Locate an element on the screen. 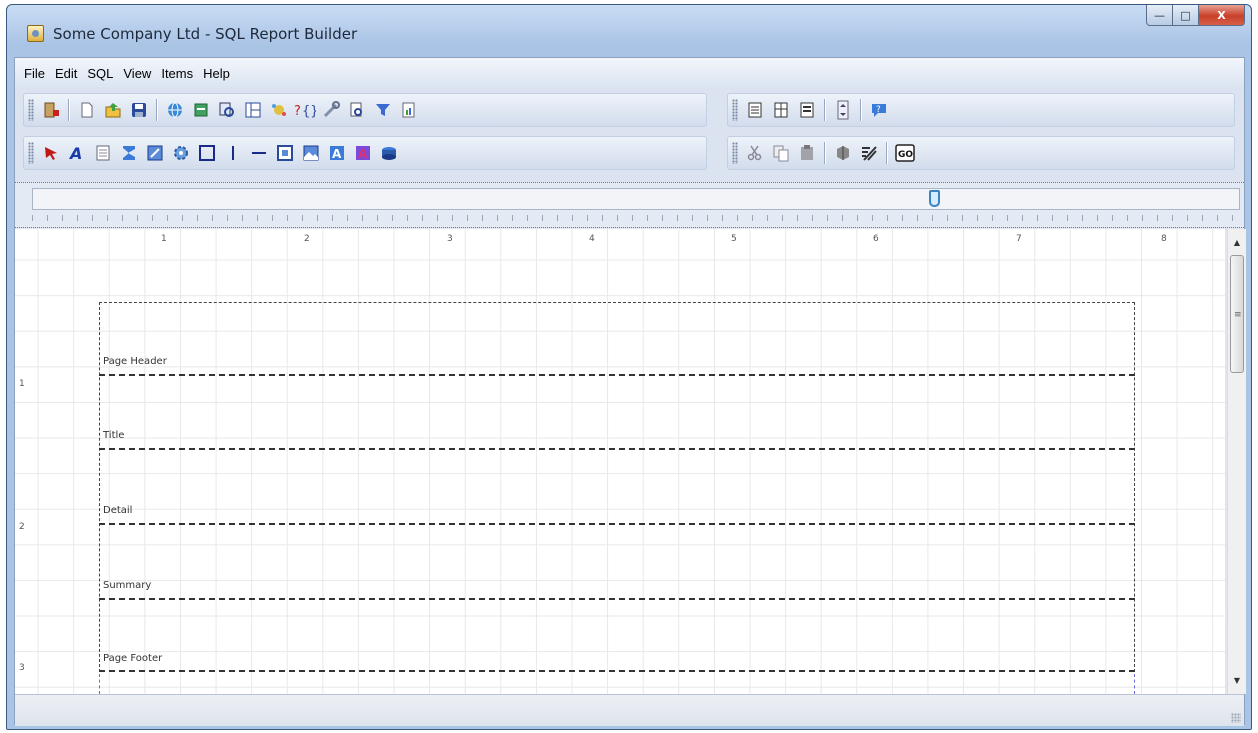 Image resolution: width=1258 pixels, height=733 pixels. scroll-grip-icon: ≡ is located at coordinates (1238, 315).